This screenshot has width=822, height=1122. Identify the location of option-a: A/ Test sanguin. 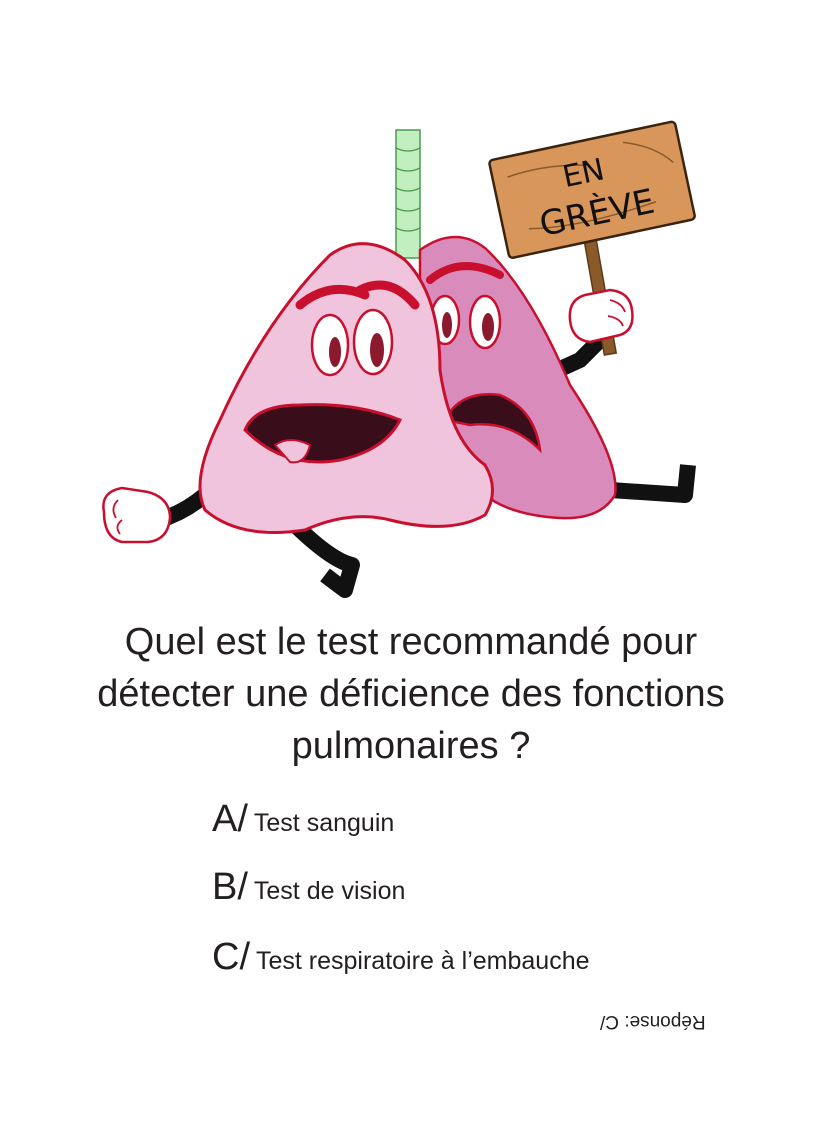
(303, 819).